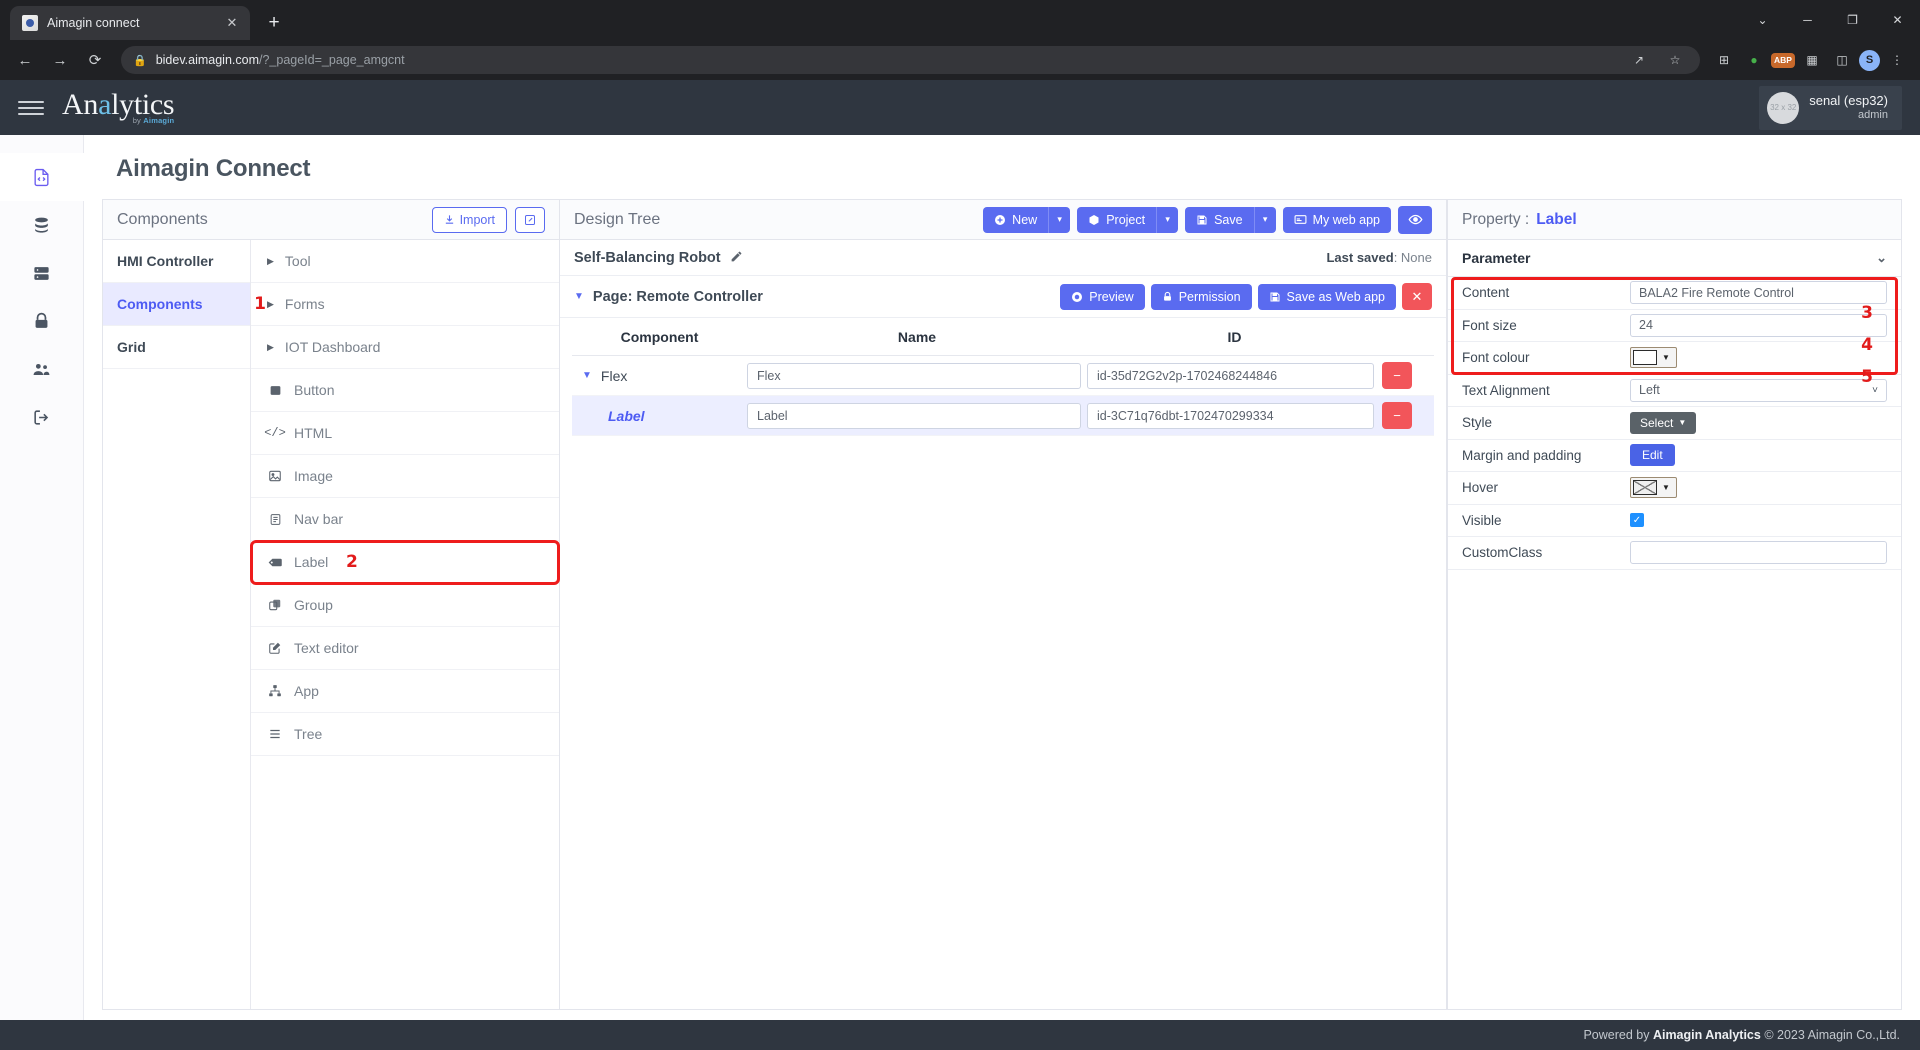 The height and width of the screenshot is (1050, 1920). Describe the element at coordinates (405, 691) in the screenshot. I see `component-item-app: App` at that location.